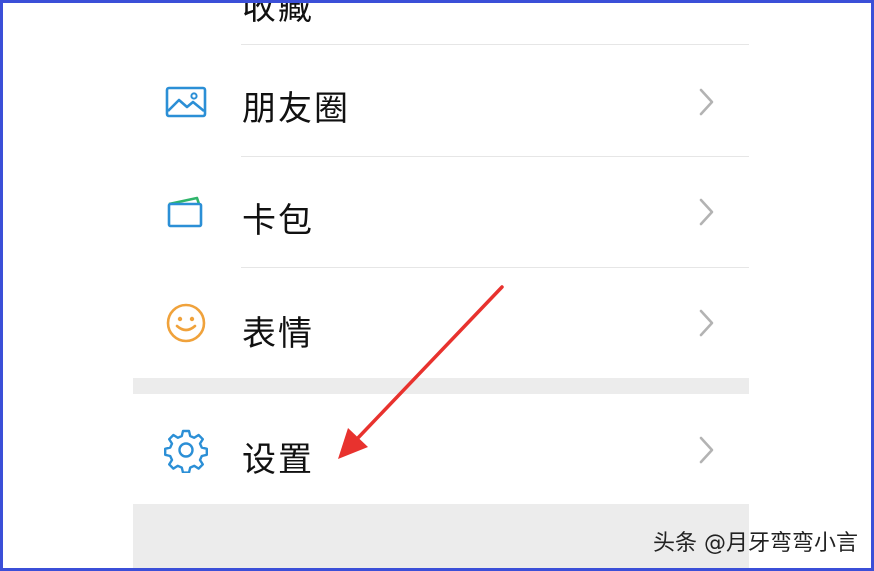 This screenshot has width=874, height=571. What do you see at coordinates (278, 334) in the screenshot?
I see `menu-item-label: 表情` at bounding box center [278, 334].